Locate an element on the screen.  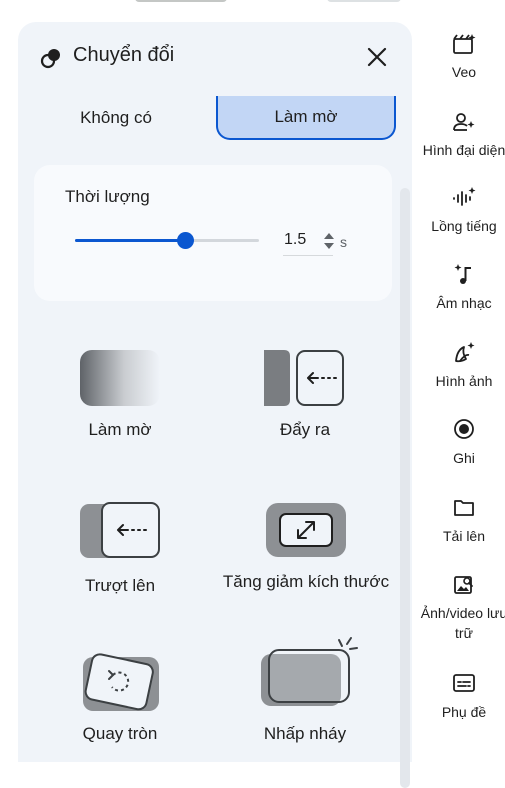
duration-label: Thời lượng is located at coordinates (107, 196).